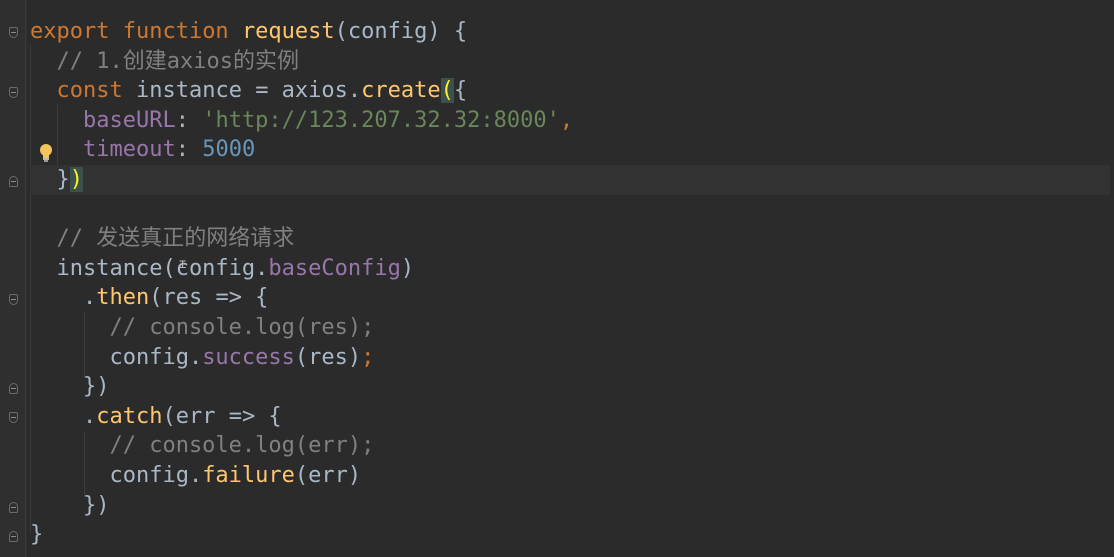 The image size is (1114, 557). Describe the element at coordinates (570, 417) in the screenshot. I see `code-line: .catch(err => {` at that location.